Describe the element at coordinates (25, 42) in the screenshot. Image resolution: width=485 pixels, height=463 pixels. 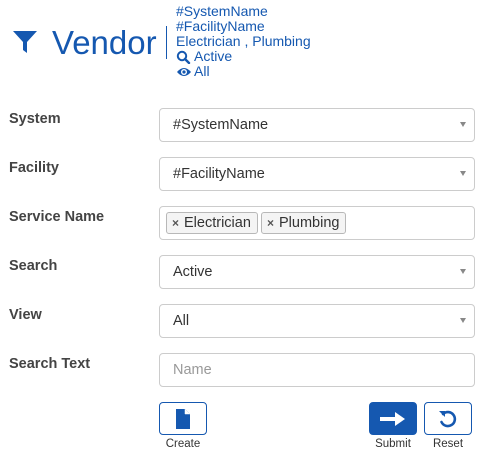
I see `filter-icon` at that location.